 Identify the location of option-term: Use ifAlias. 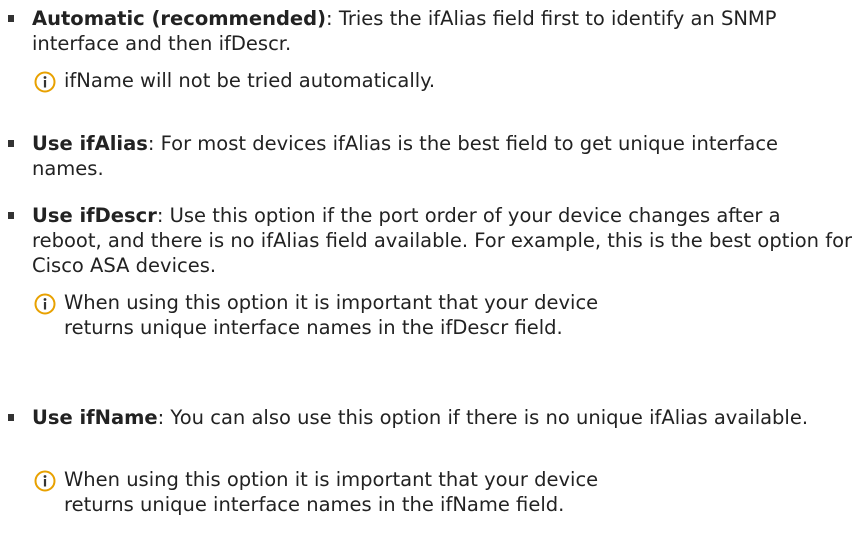
(90, 143).